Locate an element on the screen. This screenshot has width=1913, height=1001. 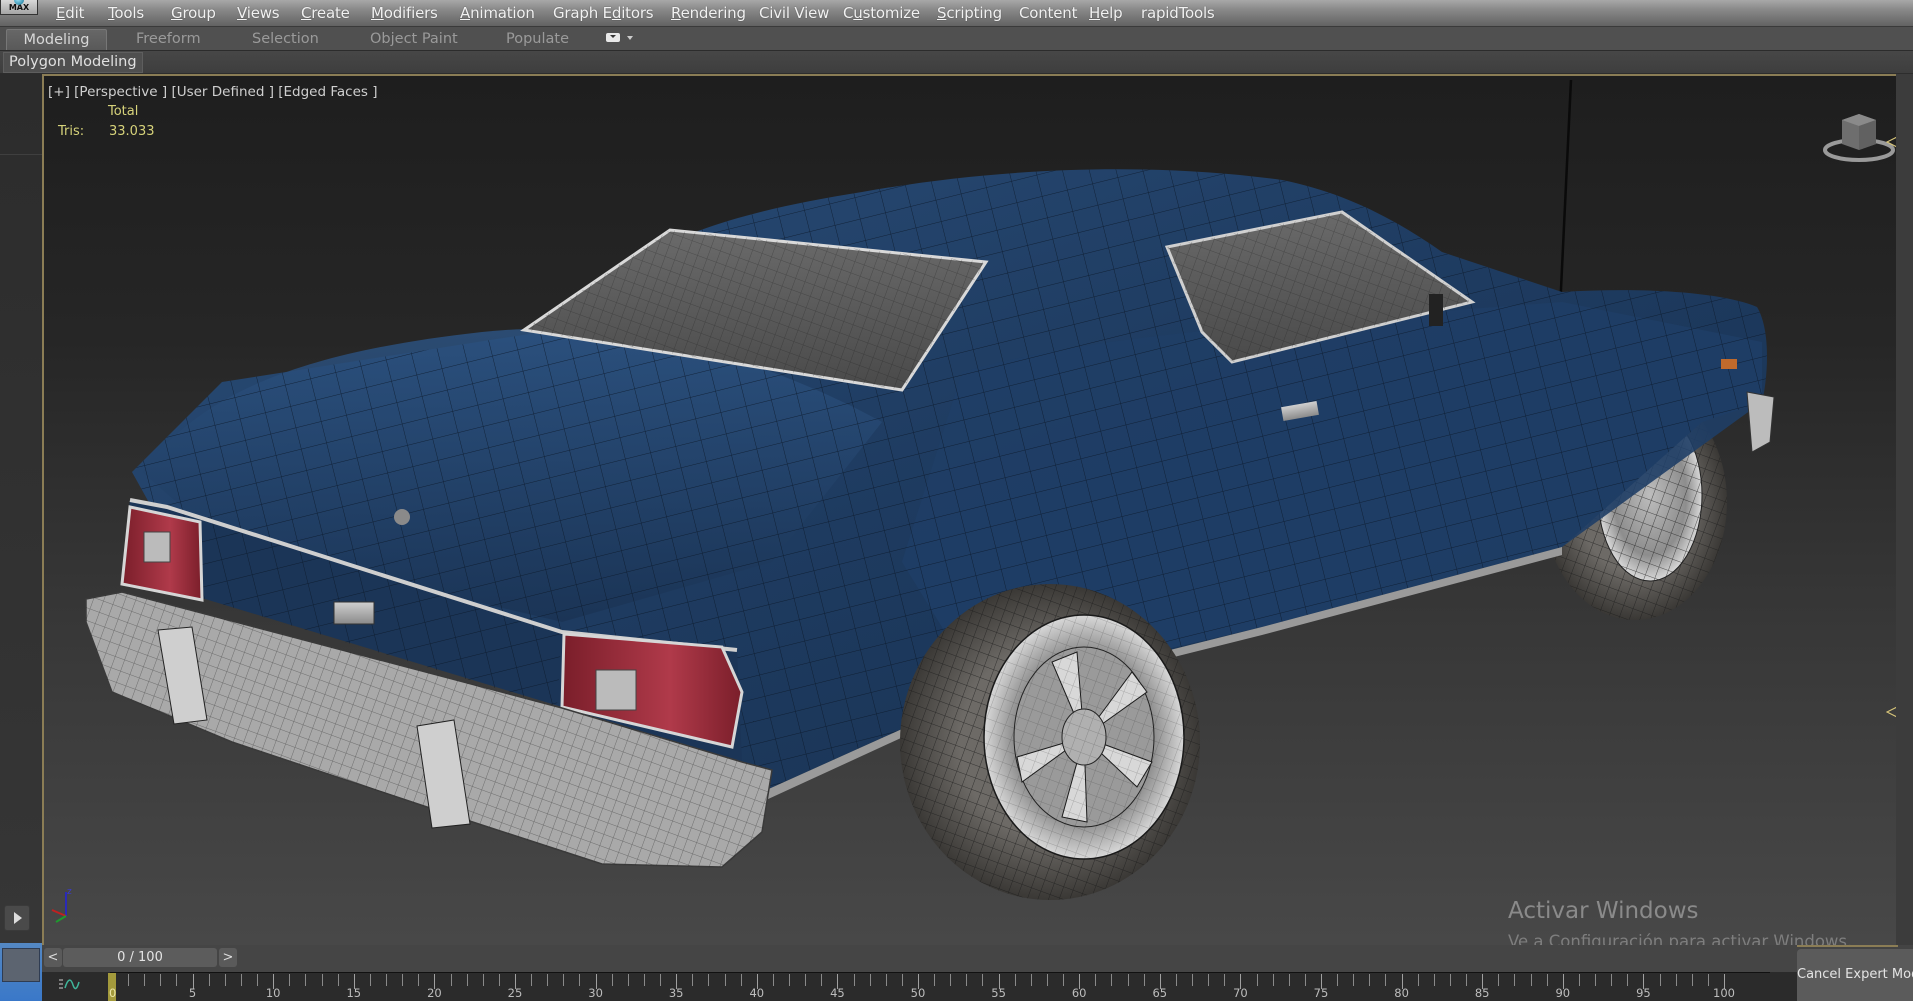
ribbon-toggle-icon is located at coordinates (613, 37).